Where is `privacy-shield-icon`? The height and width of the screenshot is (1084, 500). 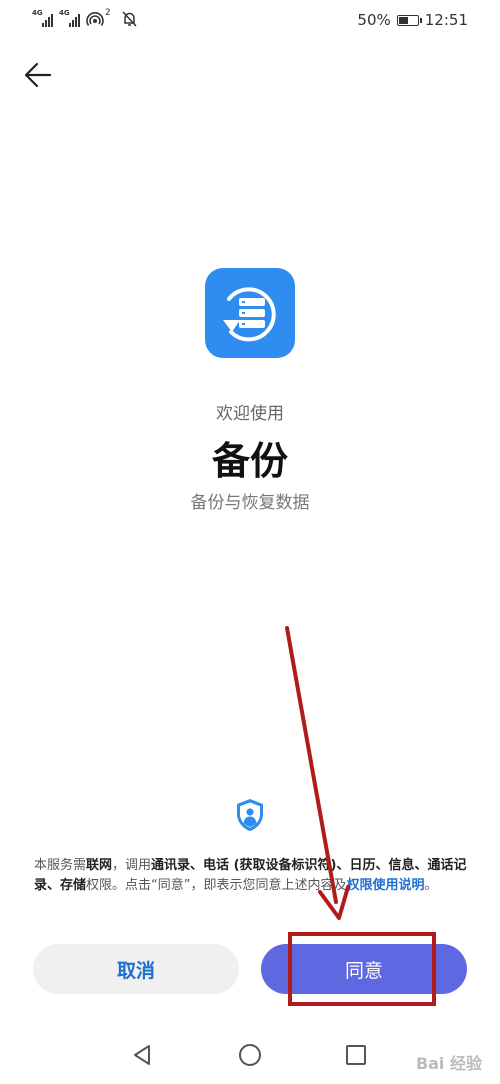 privacy-shield-icon is located at coordinates (250, 815).